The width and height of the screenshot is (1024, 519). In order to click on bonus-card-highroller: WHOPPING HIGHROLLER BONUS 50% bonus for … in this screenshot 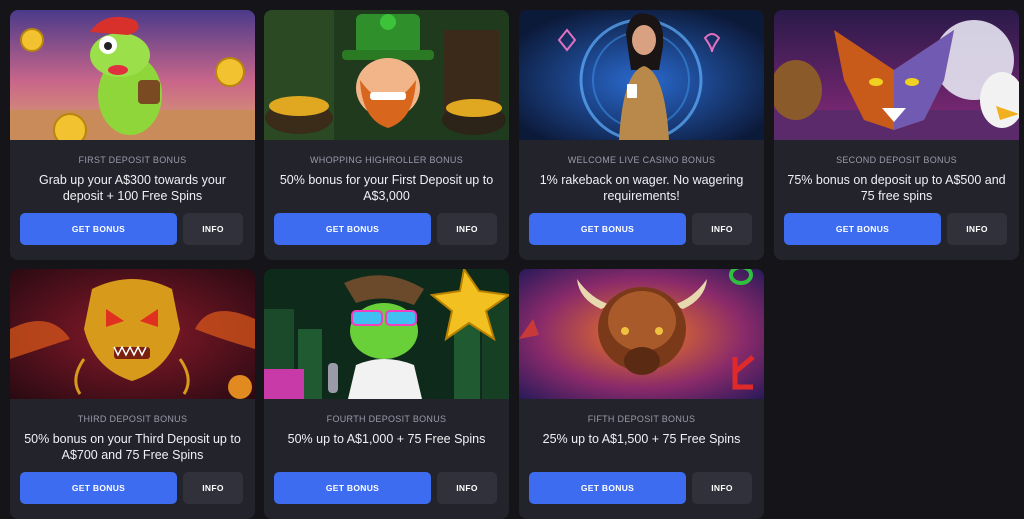, I will do `click(386, 135)`.